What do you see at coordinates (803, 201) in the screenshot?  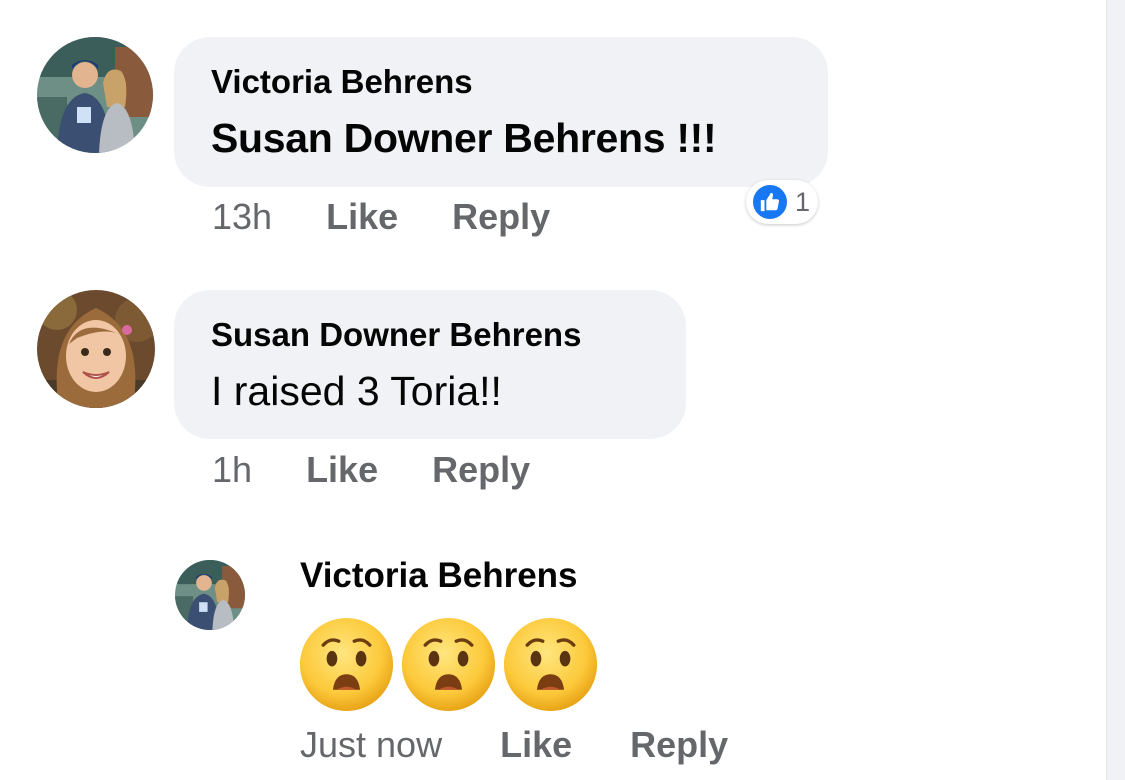 I see `reaction-count: 1` at bounding box center [803, 201].